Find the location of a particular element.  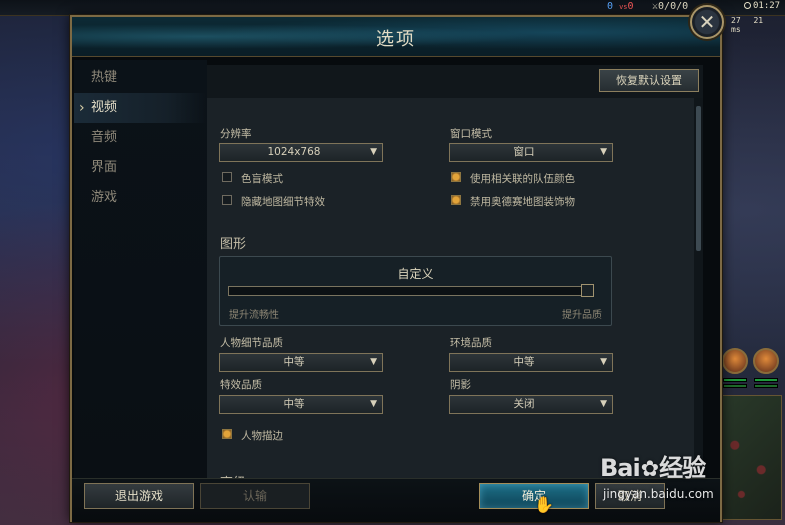

sidebar-item-label: 热键 is located at coordinates (104, 77).